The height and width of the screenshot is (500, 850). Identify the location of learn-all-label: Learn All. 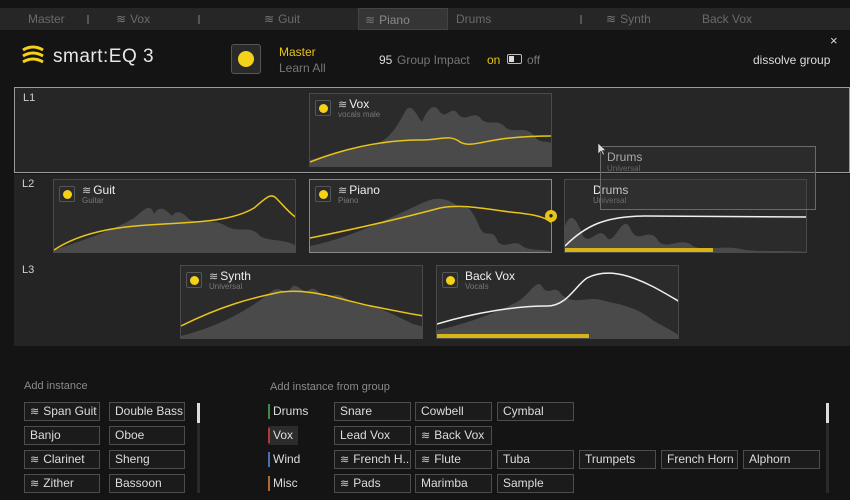
(302, 68).